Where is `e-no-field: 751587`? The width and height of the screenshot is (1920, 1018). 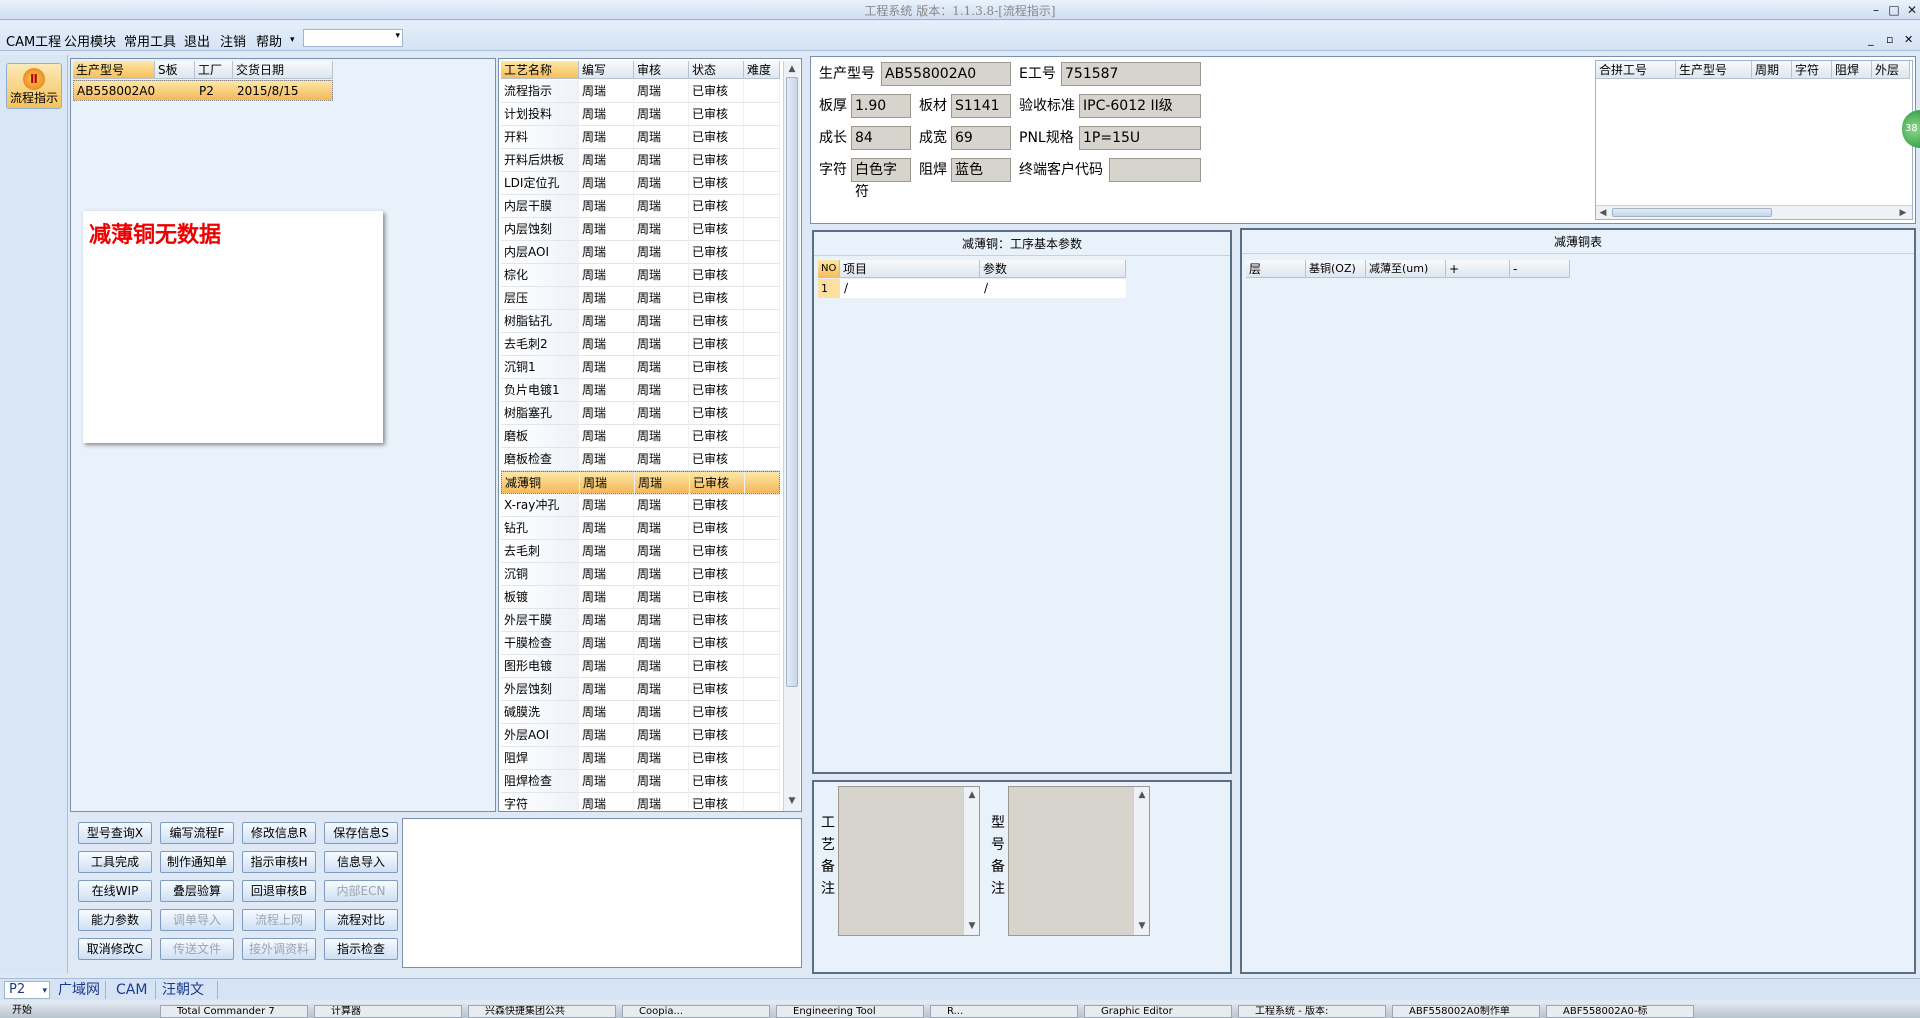 e-no-field: 751587 is located at coordinates (1131, 74).